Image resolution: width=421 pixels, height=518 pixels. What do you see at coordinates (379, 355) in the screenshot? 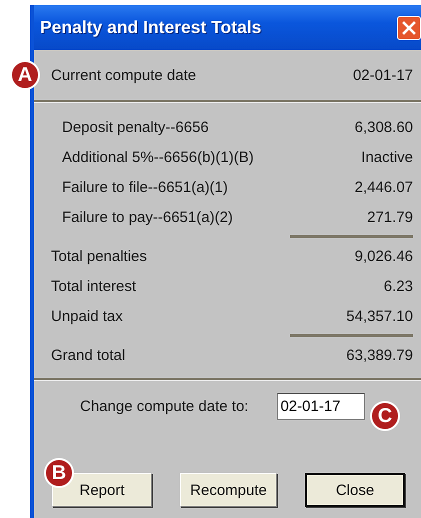
I see `value: 63,389.79` at bounding box center [379, 355].